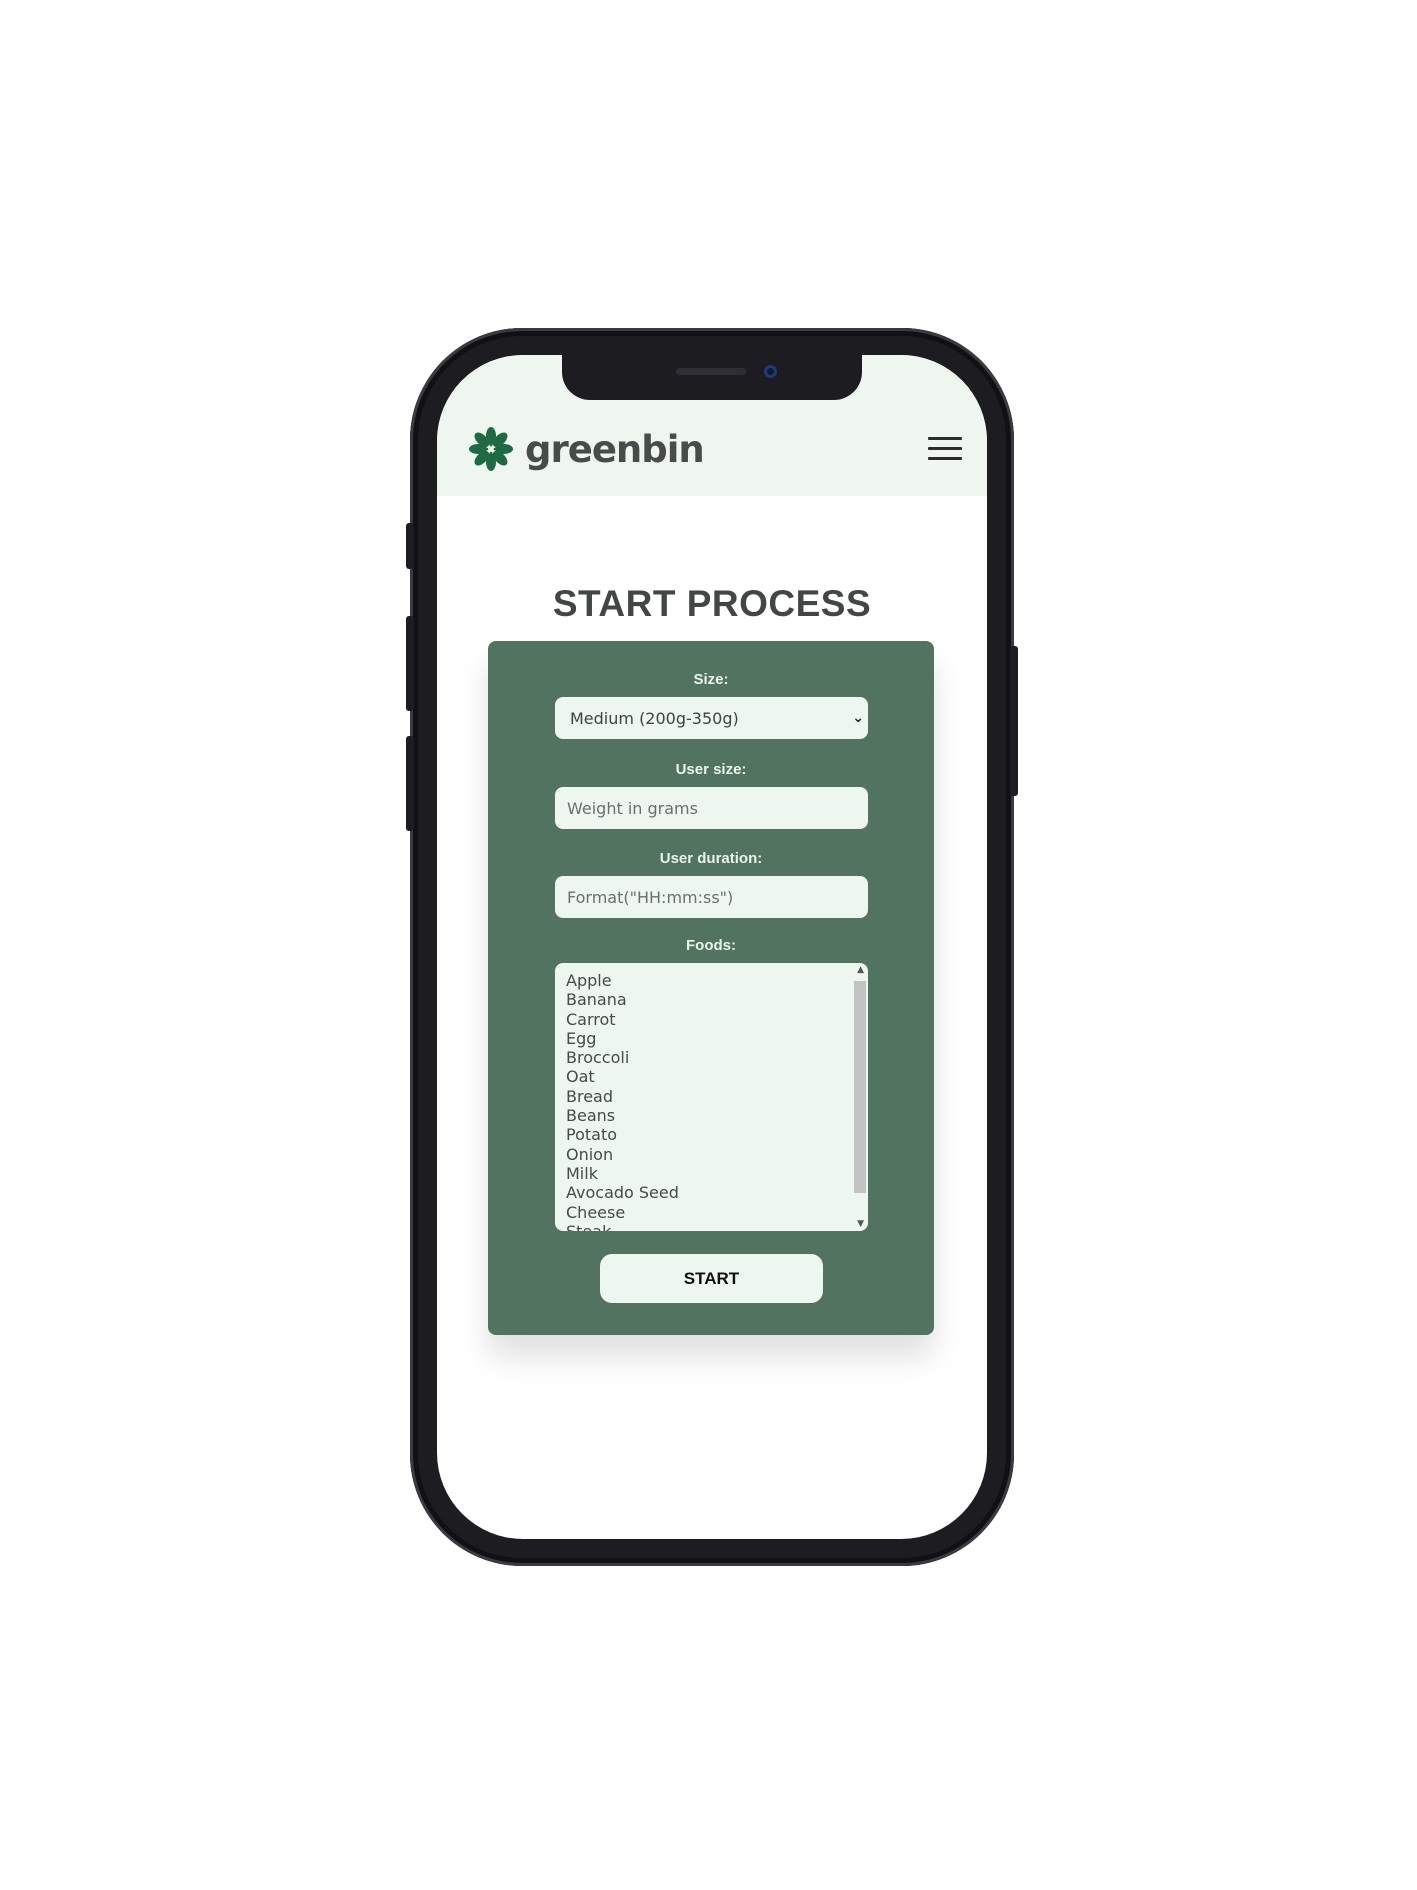 The image size is (1417, 1890). I want to click on food-option: Egg, so click(622, 1038).